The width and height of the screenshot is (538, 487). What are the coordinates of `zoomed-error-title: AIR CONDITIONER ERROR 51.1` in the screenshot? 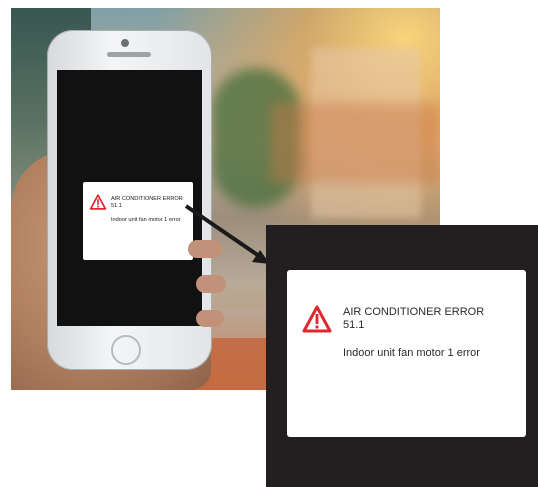 It's located at (413, 319).